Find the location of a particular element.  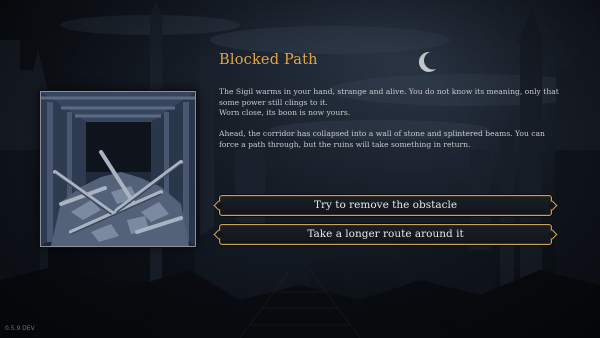

event-illustration is located at coordinates (118, 169).